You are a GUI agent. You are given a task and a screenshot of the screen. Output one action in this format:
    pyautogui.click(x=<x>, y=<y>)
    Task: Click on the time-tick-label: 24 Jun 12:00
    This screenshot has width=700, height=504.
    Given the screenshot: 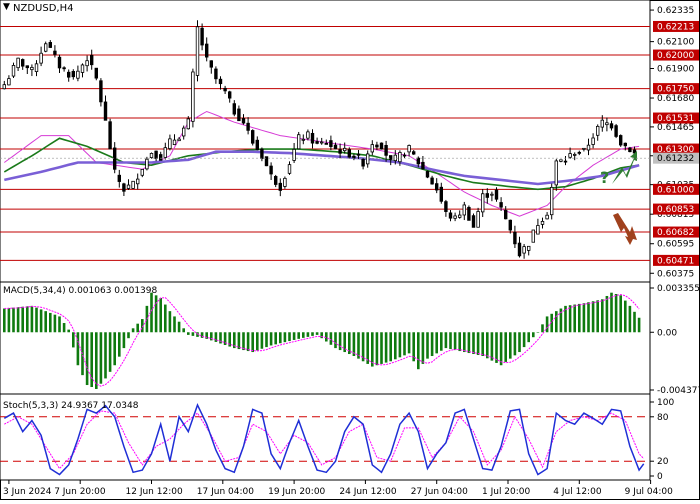 What is the action you would take?
    pyautogui.click(x=367, y=492)
    